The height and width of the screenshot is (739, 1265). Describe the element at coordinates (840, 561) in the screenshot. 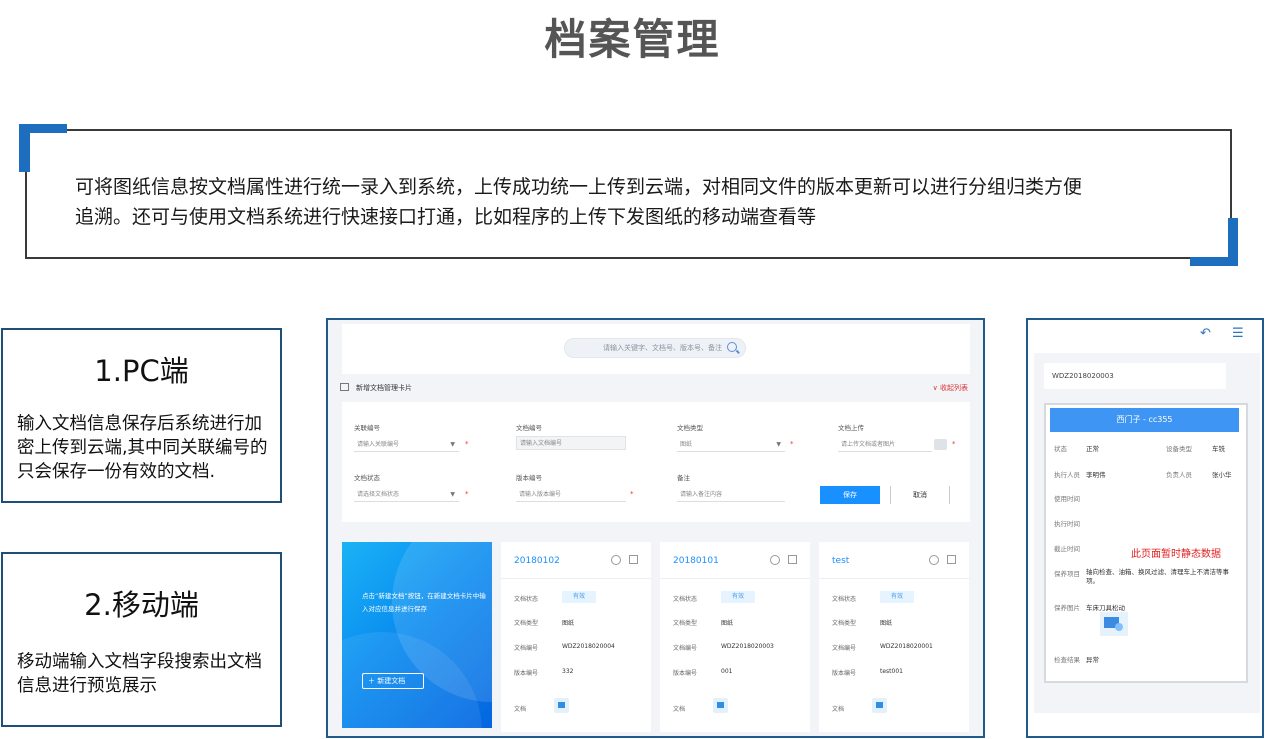

I see `doc-card-title: test` at that location.